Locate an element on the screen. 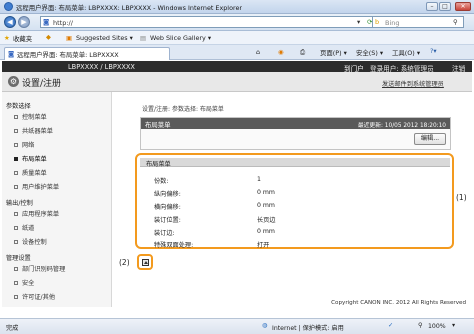  sidebar-item-device-control: 设备控制 is located at coordinates (30, 241).